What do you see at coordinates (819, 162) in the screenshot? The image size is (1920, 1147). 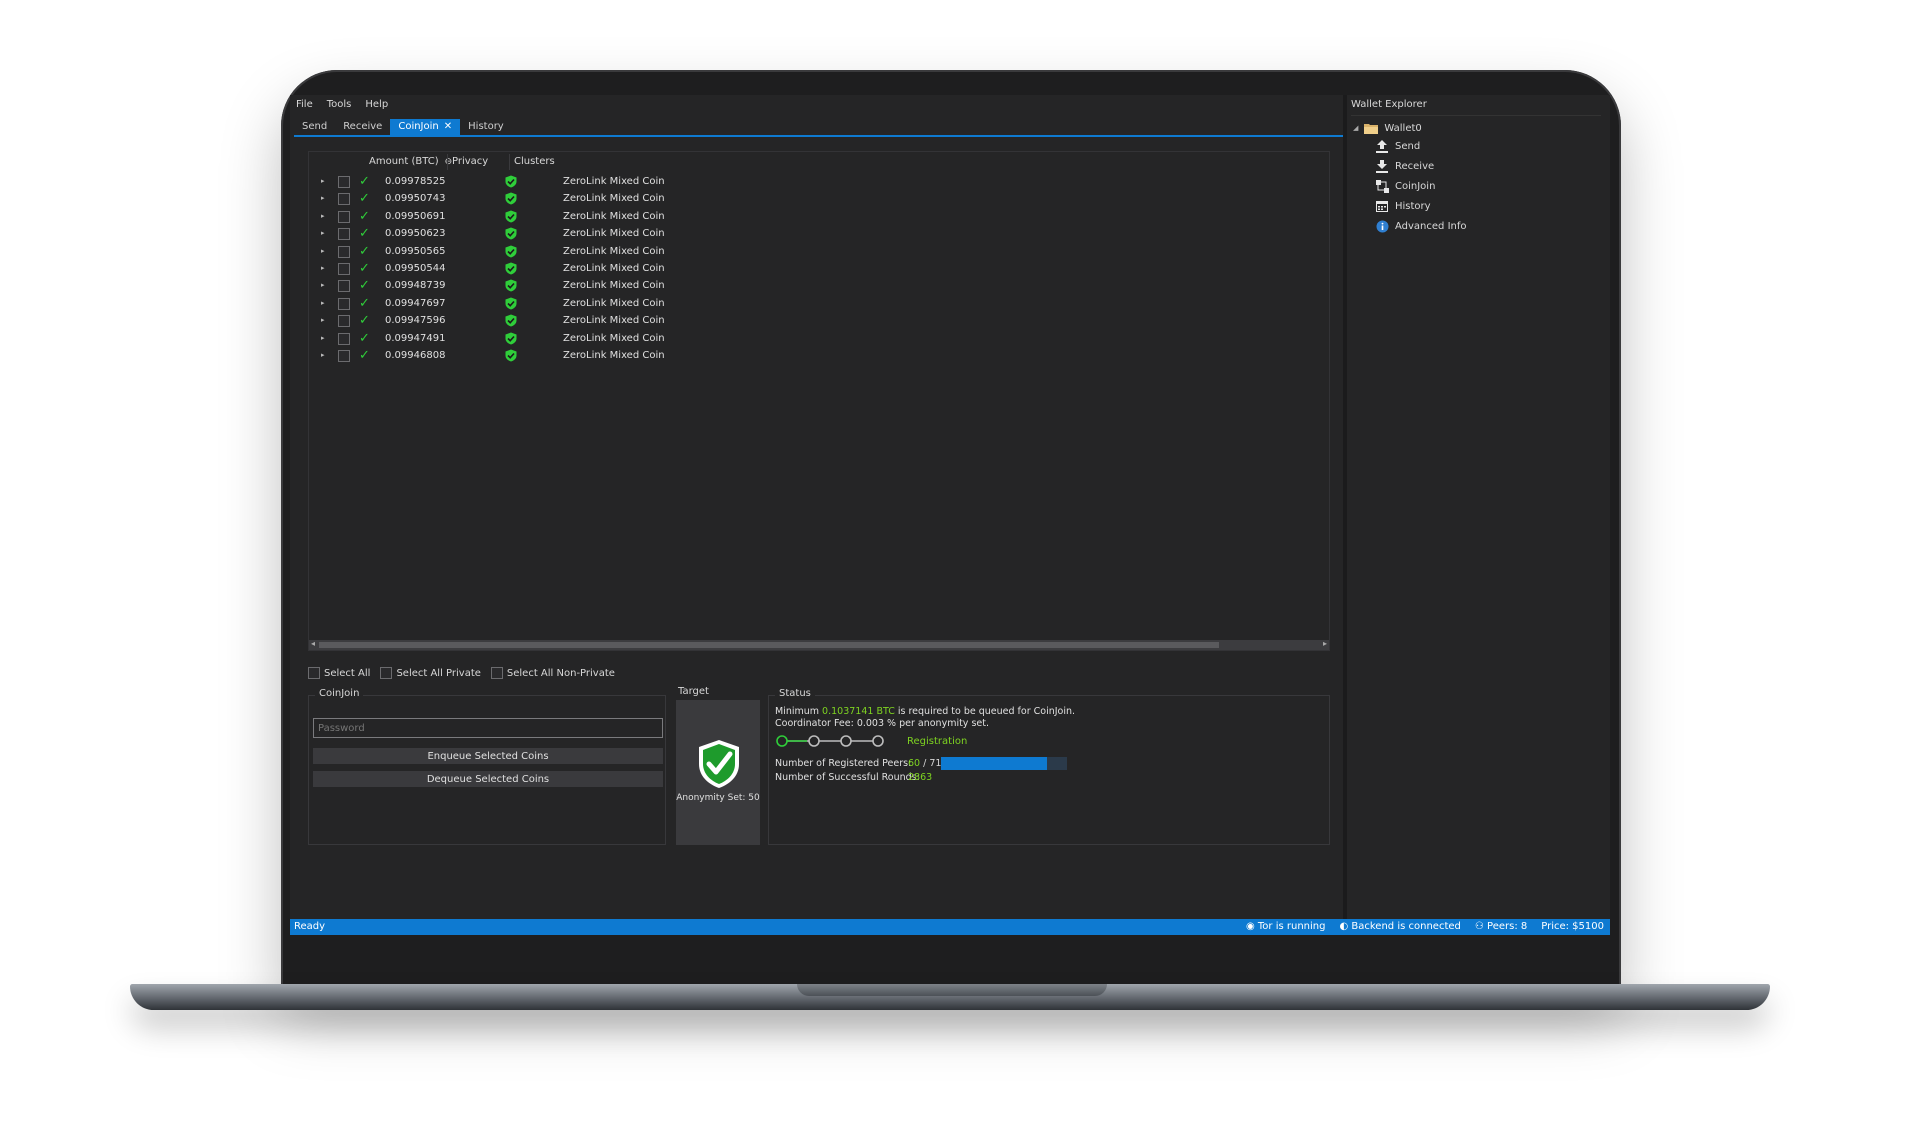 I see `coin-list-header: Amount (BTC) ⊖ Privacy Clusters` at bounding box center [819, 162].